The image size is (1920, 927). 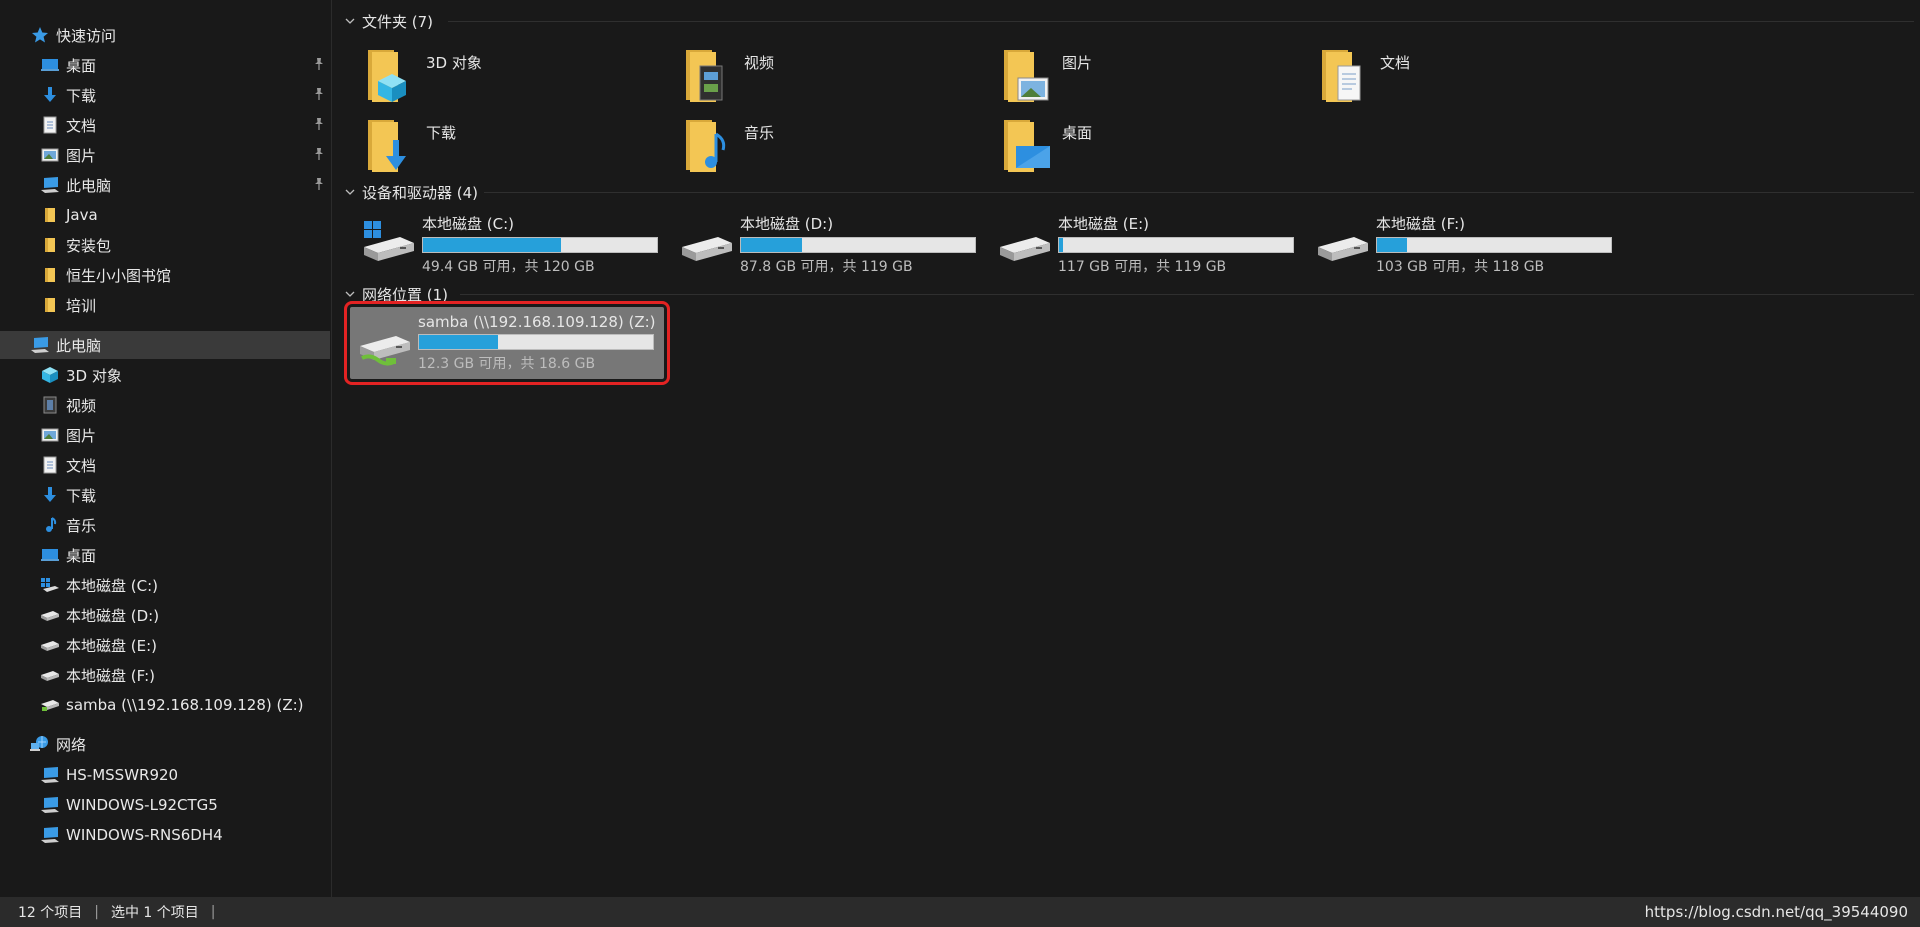 What do you see at coordinates (86, 35) in the screenshot?
I see `nav-label: 快速访问` at bounding box center [86, 35].